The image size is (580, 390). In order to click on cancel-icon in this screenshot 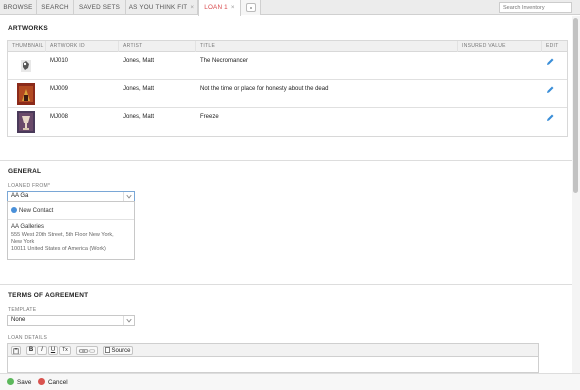, I will do `click(41, 381)`.